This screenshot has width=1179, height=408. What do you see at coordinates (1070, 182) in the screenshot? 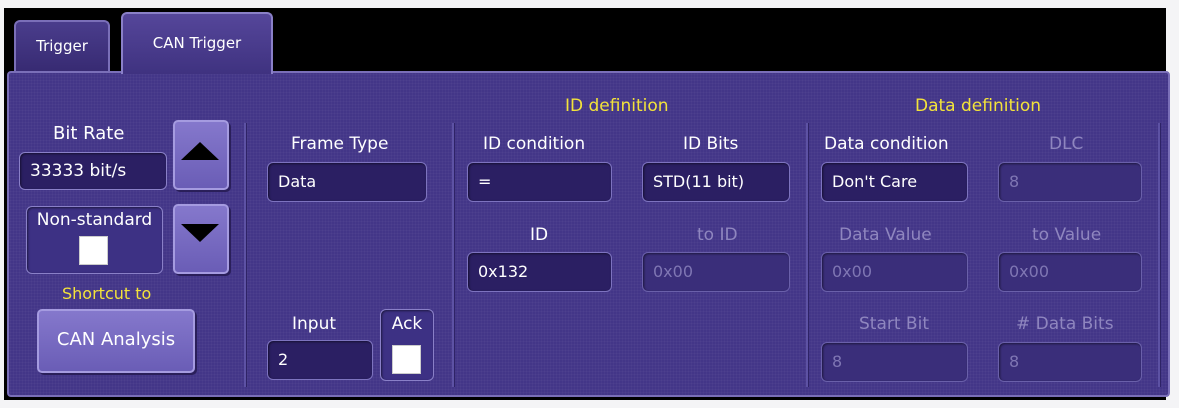
I see `dlc-field: 8` at bounding box center [1070, 182].